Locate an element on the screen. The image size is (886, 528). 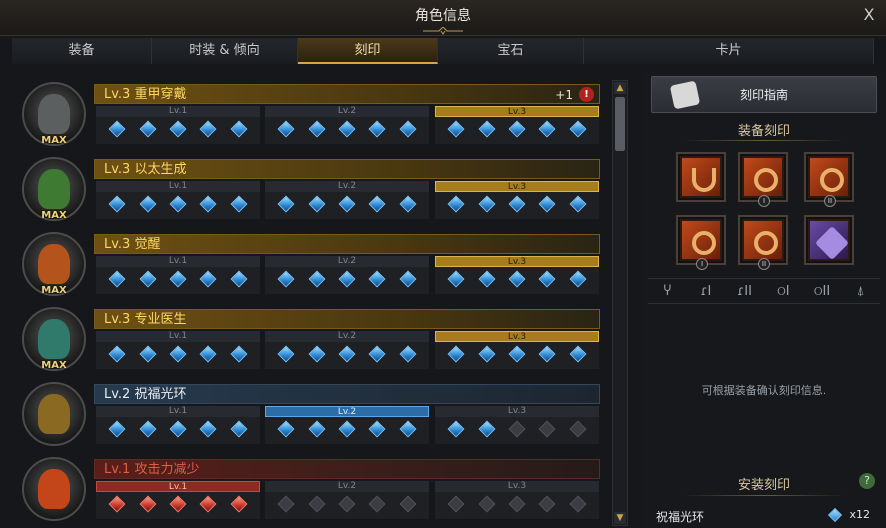
info-note: 可根据装备确认刻印信息. is located at coordinates (764, 390).